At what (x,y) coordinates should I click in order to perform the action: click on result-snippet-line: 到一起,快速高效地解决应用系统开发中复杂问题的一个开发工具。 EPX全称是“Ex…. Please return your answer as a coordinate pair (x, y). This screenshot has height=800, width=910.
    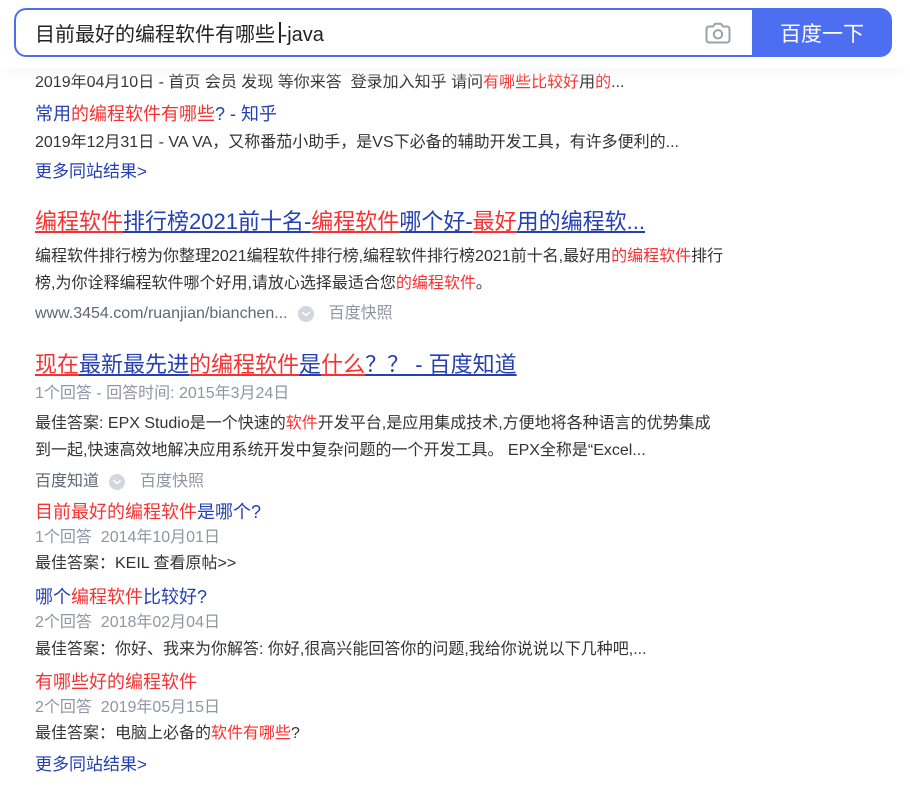
    Looking at the image, I should click on (340, 451).